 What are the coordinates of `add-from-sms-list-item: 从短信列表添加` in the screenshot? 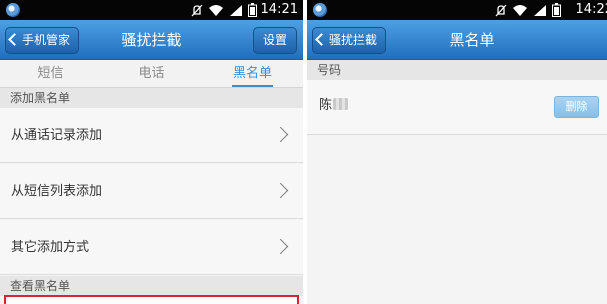 It's located at (151, 191).